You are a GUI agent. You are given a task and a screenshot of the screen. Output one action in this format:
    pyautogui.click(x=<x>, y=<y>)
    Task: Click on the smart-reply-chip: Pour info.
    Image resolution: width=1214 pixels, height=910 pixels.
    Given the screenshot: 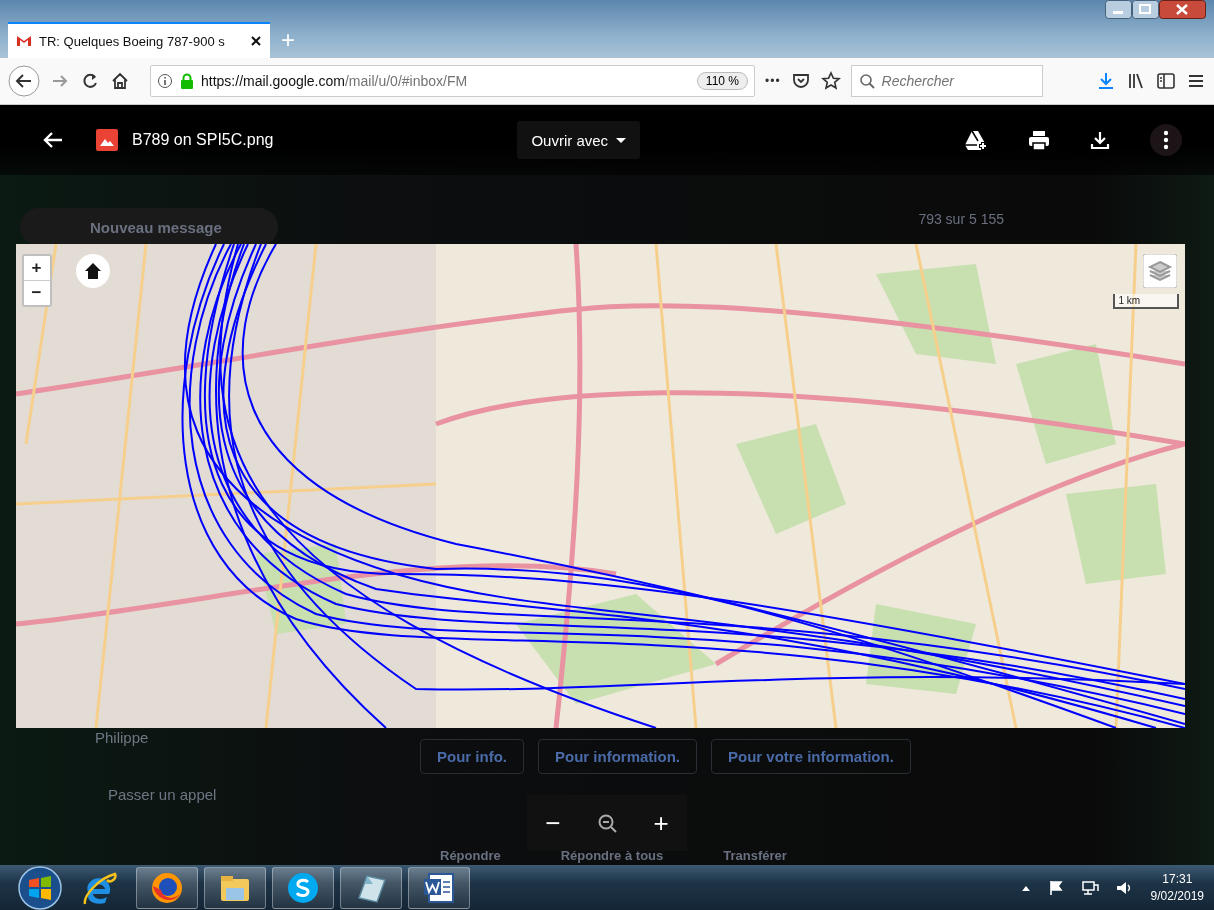 What is the action you would take?
    pyautogui.click(x=472, y=756)
    